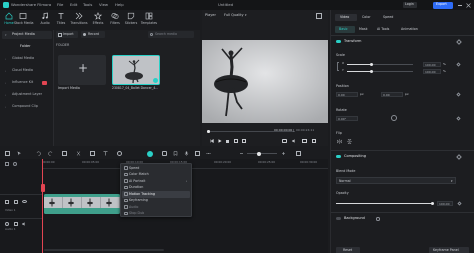 The image size is (474, 253). What do you see at coordinates (262, 153) in the screenshot?
I see `zoom-slider` at bounding box center [262, 153].